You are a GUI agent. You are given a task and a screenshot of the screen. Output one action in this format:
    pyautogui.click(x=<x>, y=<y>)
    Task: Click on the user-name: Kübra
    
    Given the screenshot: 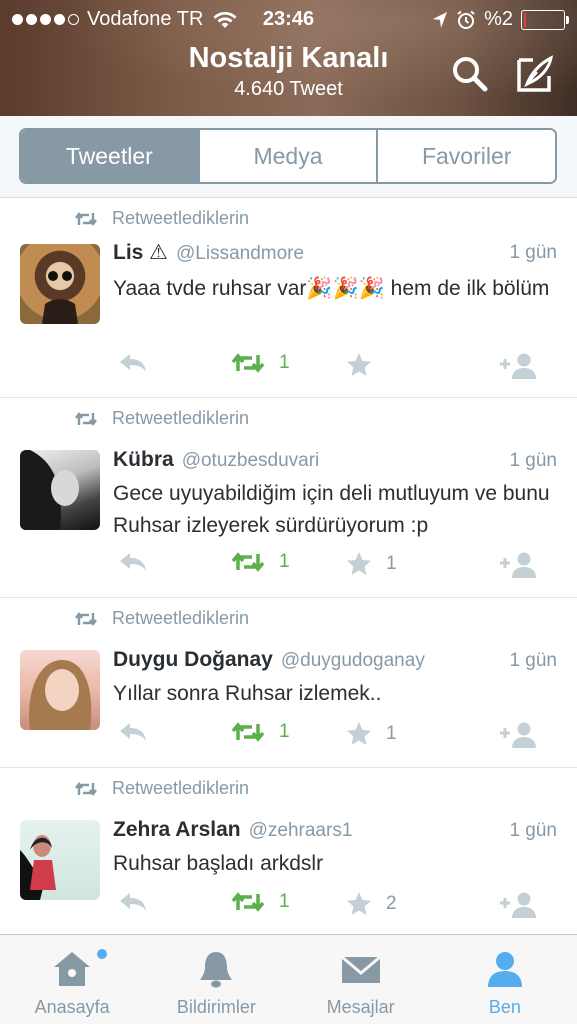 What is the action you would take?
    pyautogui.click(x=143, y=460)
    